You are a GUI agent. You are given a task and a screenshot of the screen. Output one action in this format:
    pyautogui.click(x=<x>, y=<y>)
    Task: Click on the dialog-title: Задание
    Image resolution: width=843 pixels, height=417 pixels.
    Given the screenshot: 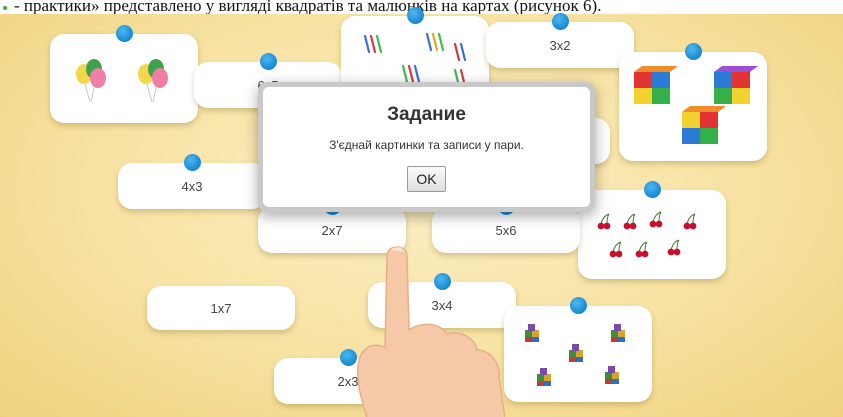 What is the action you would take?
    pyautogui.click(x=426, y=114)
    